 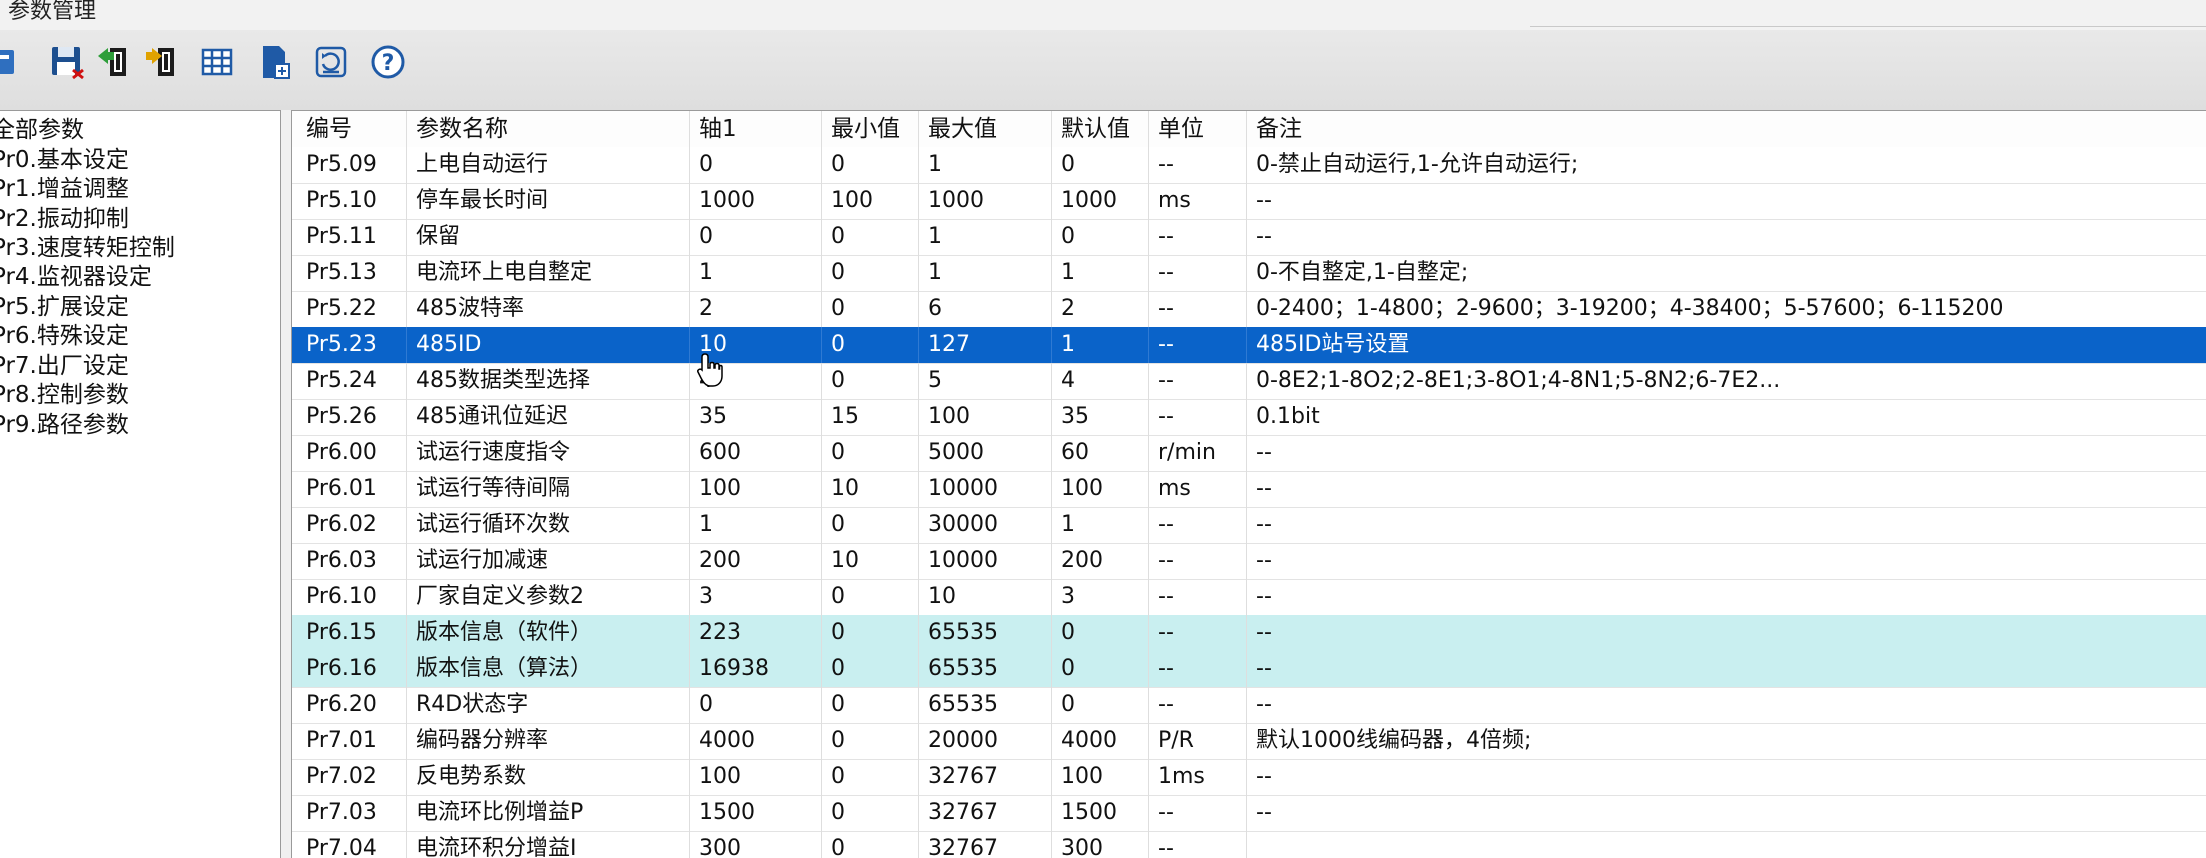 What do you see at coordinates (756, 309) in the screenshot?
I see `cell-axis1: 2` at bounding box center [756, 309].